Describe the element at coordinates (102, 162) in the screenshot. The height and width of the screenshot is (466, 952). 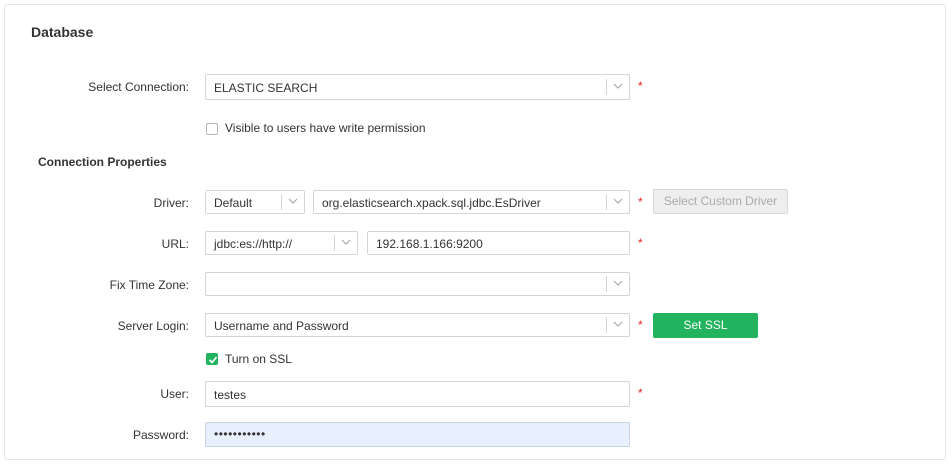
I see `connection-properties-heading: Connection Properties` at that location.